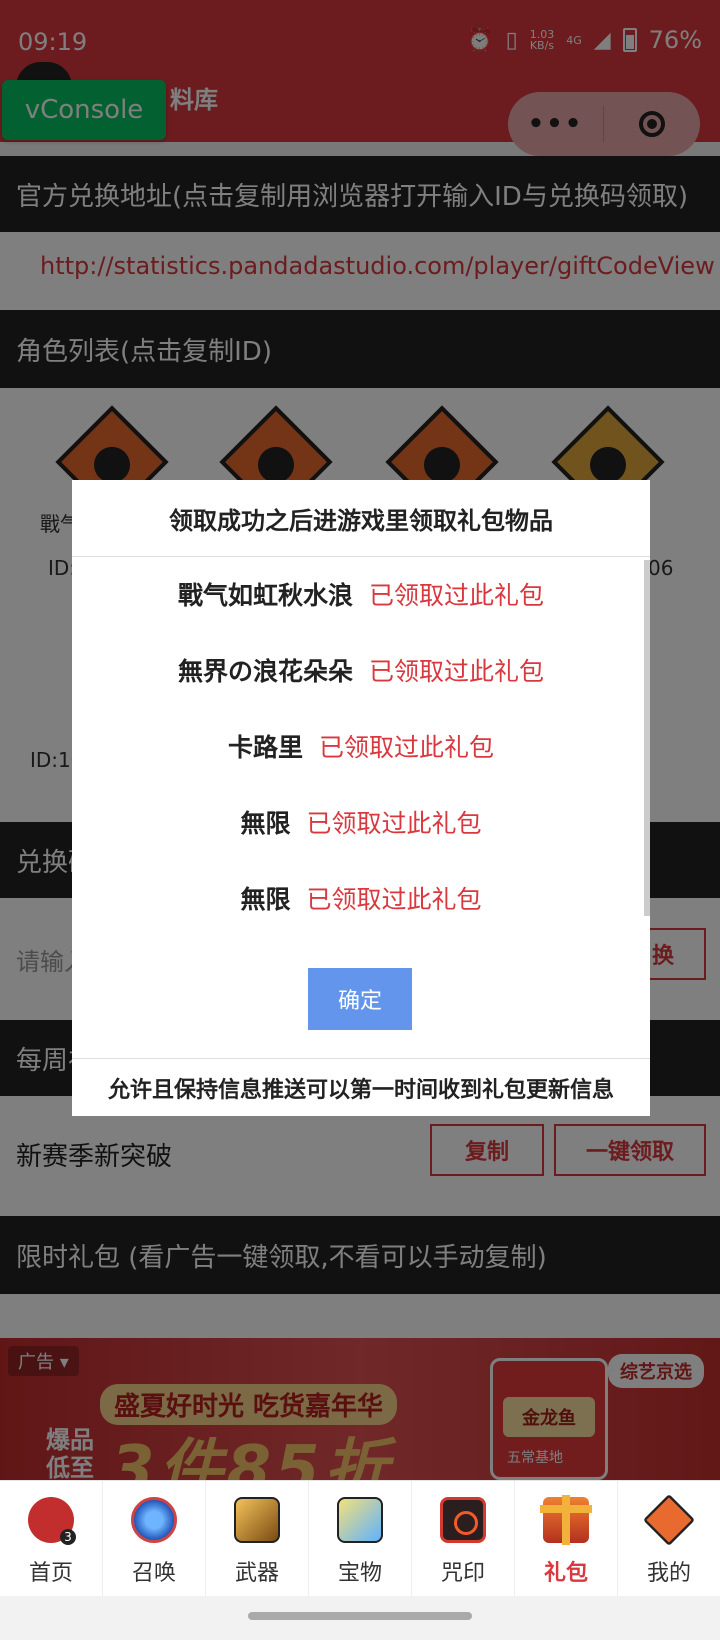 The image size is (720, 1640). What do you see at coordinates (463, 1520) in the screenshot?
I see `seal-icon` at bounding box center [463, 1520].